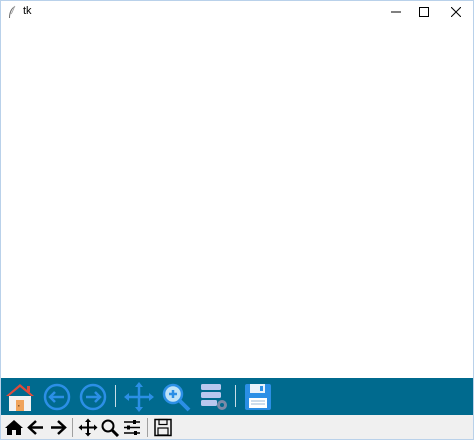 Image resolution: width=474 pixels, height=440 pixels. I want to click on subplots-icon, so click(214, 397).